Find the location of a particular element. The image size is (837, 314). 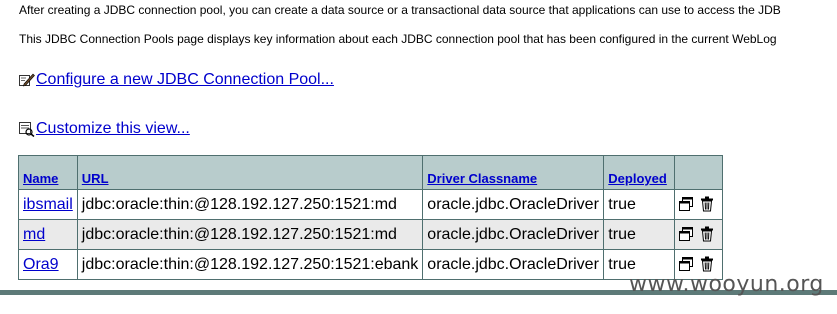

cell-name: Ora9 is located at coordinates (48, 264).